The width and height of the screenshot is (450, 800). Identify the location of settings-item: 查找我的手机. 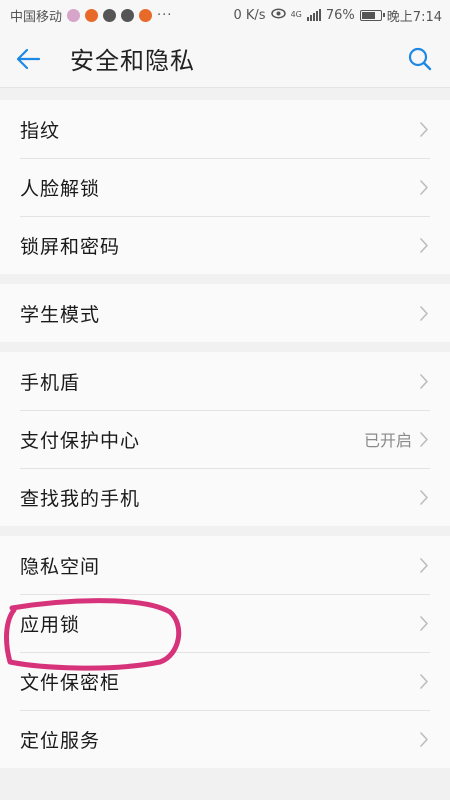
(225, 497).